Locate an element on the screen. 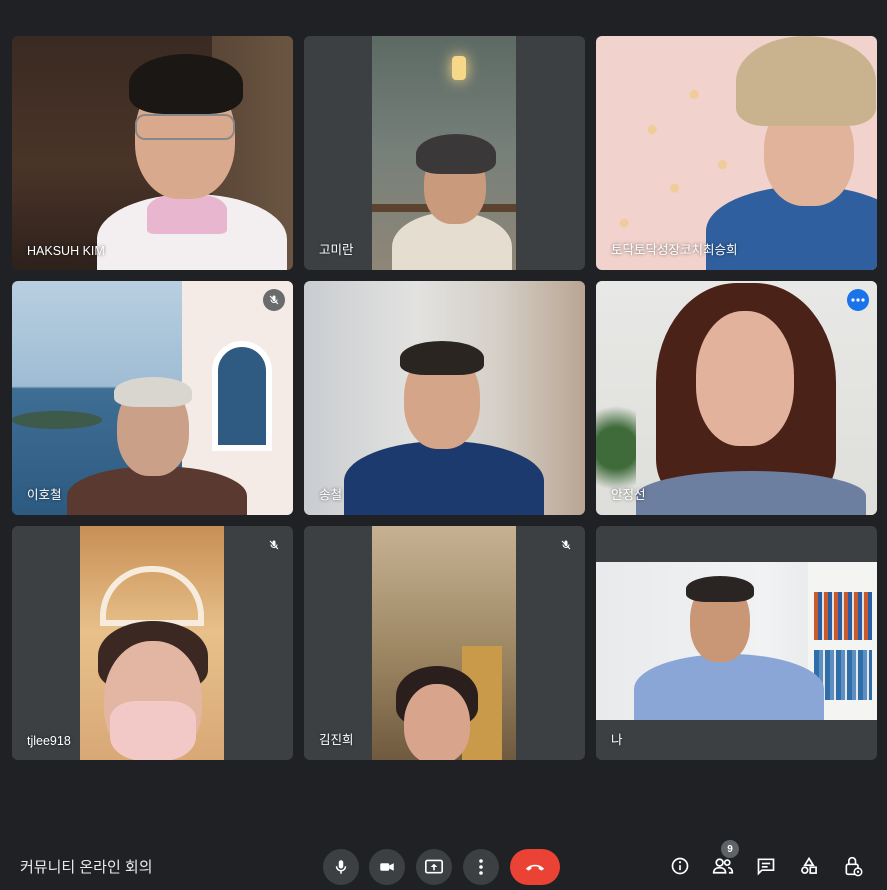 Image resolution: width=887 pixels, height=890 pixels. present-icon is located at coordinates (434, 867).